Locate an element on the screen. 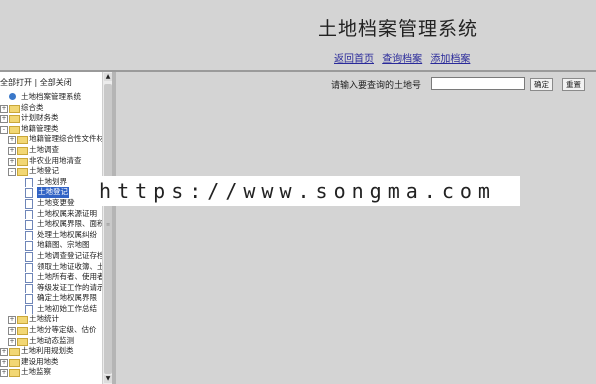  tree-node: 土地档案管理系统 is located at coordinates (51, 97).